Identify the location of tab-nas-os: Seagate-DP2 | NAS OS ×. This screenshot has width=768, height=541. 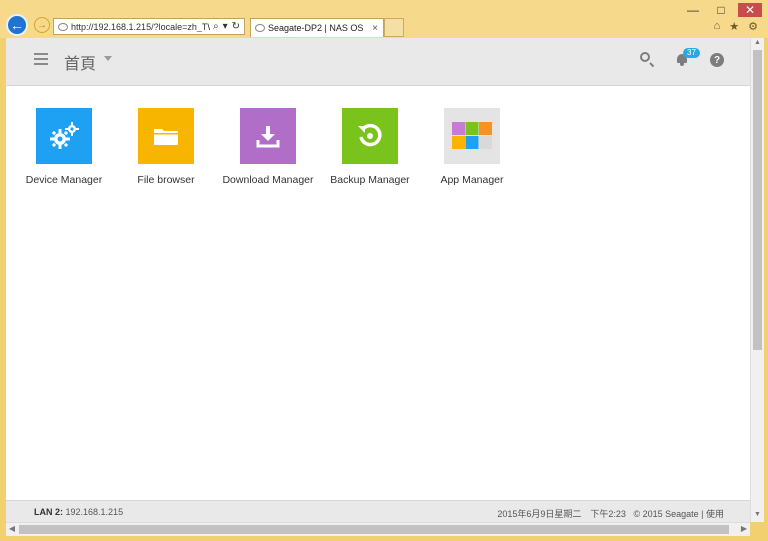
(317, 27).